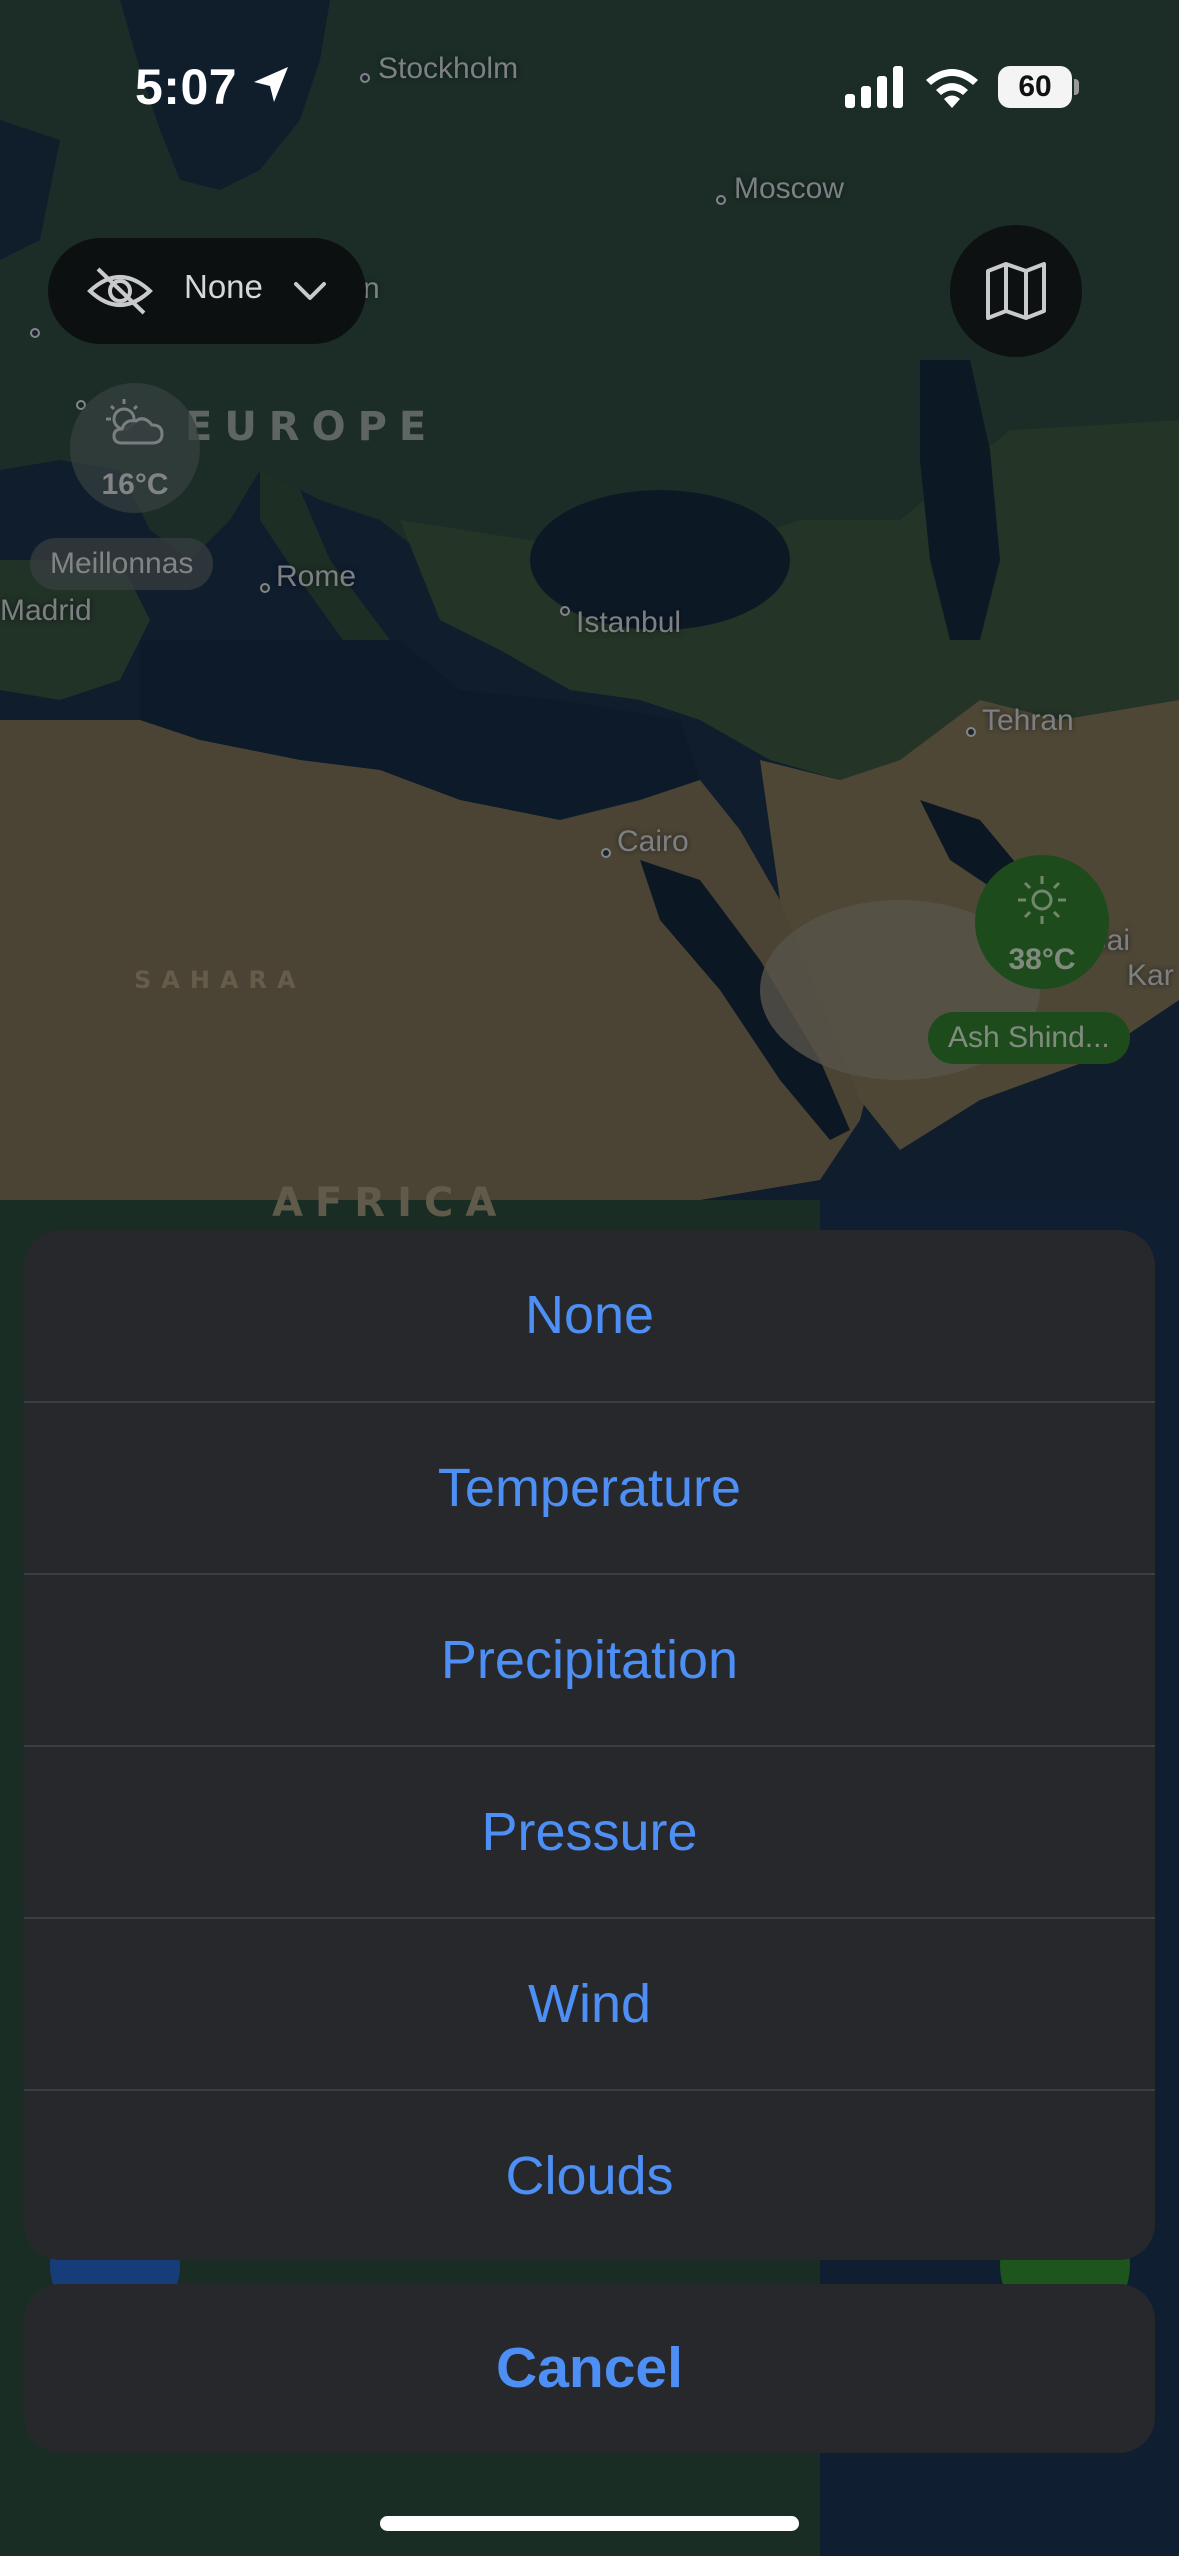 The height and width of the screenshot is (2556, 1179). What do you see at coordinates (1035, 86) in the screenshot?
I see `battery-level: 60` at bounding box center [1035, 86].